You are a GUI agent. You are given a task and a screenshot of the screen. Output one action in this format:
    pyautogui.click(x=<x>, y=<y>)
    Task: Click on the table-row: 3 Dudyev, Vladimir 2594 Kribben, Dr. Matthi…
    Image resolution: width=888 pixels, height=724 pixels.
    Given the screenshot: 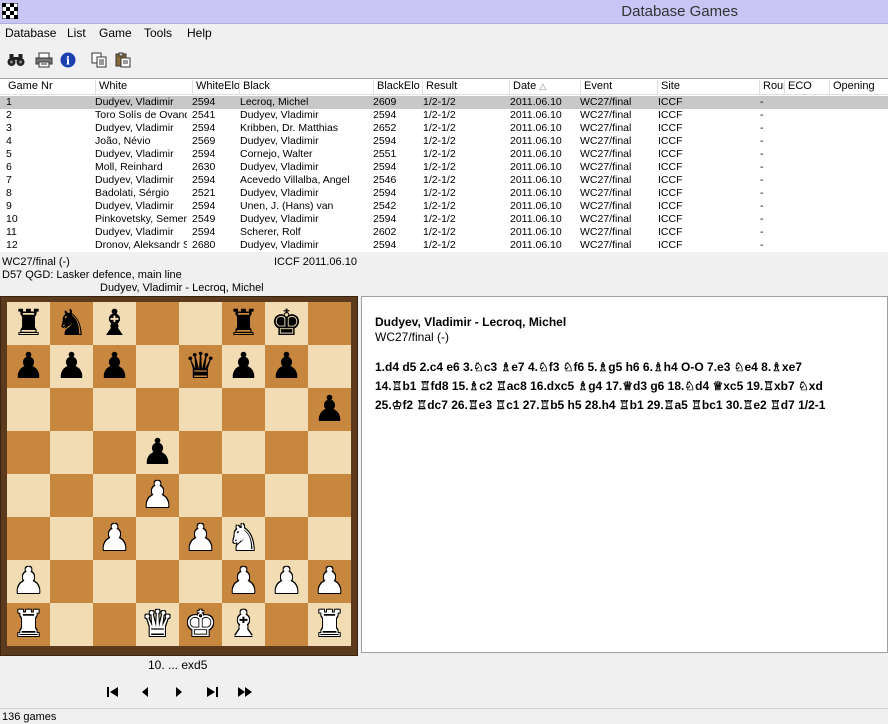 What is the action you would take?
    pyautogui.click(x=444, y=128)
    